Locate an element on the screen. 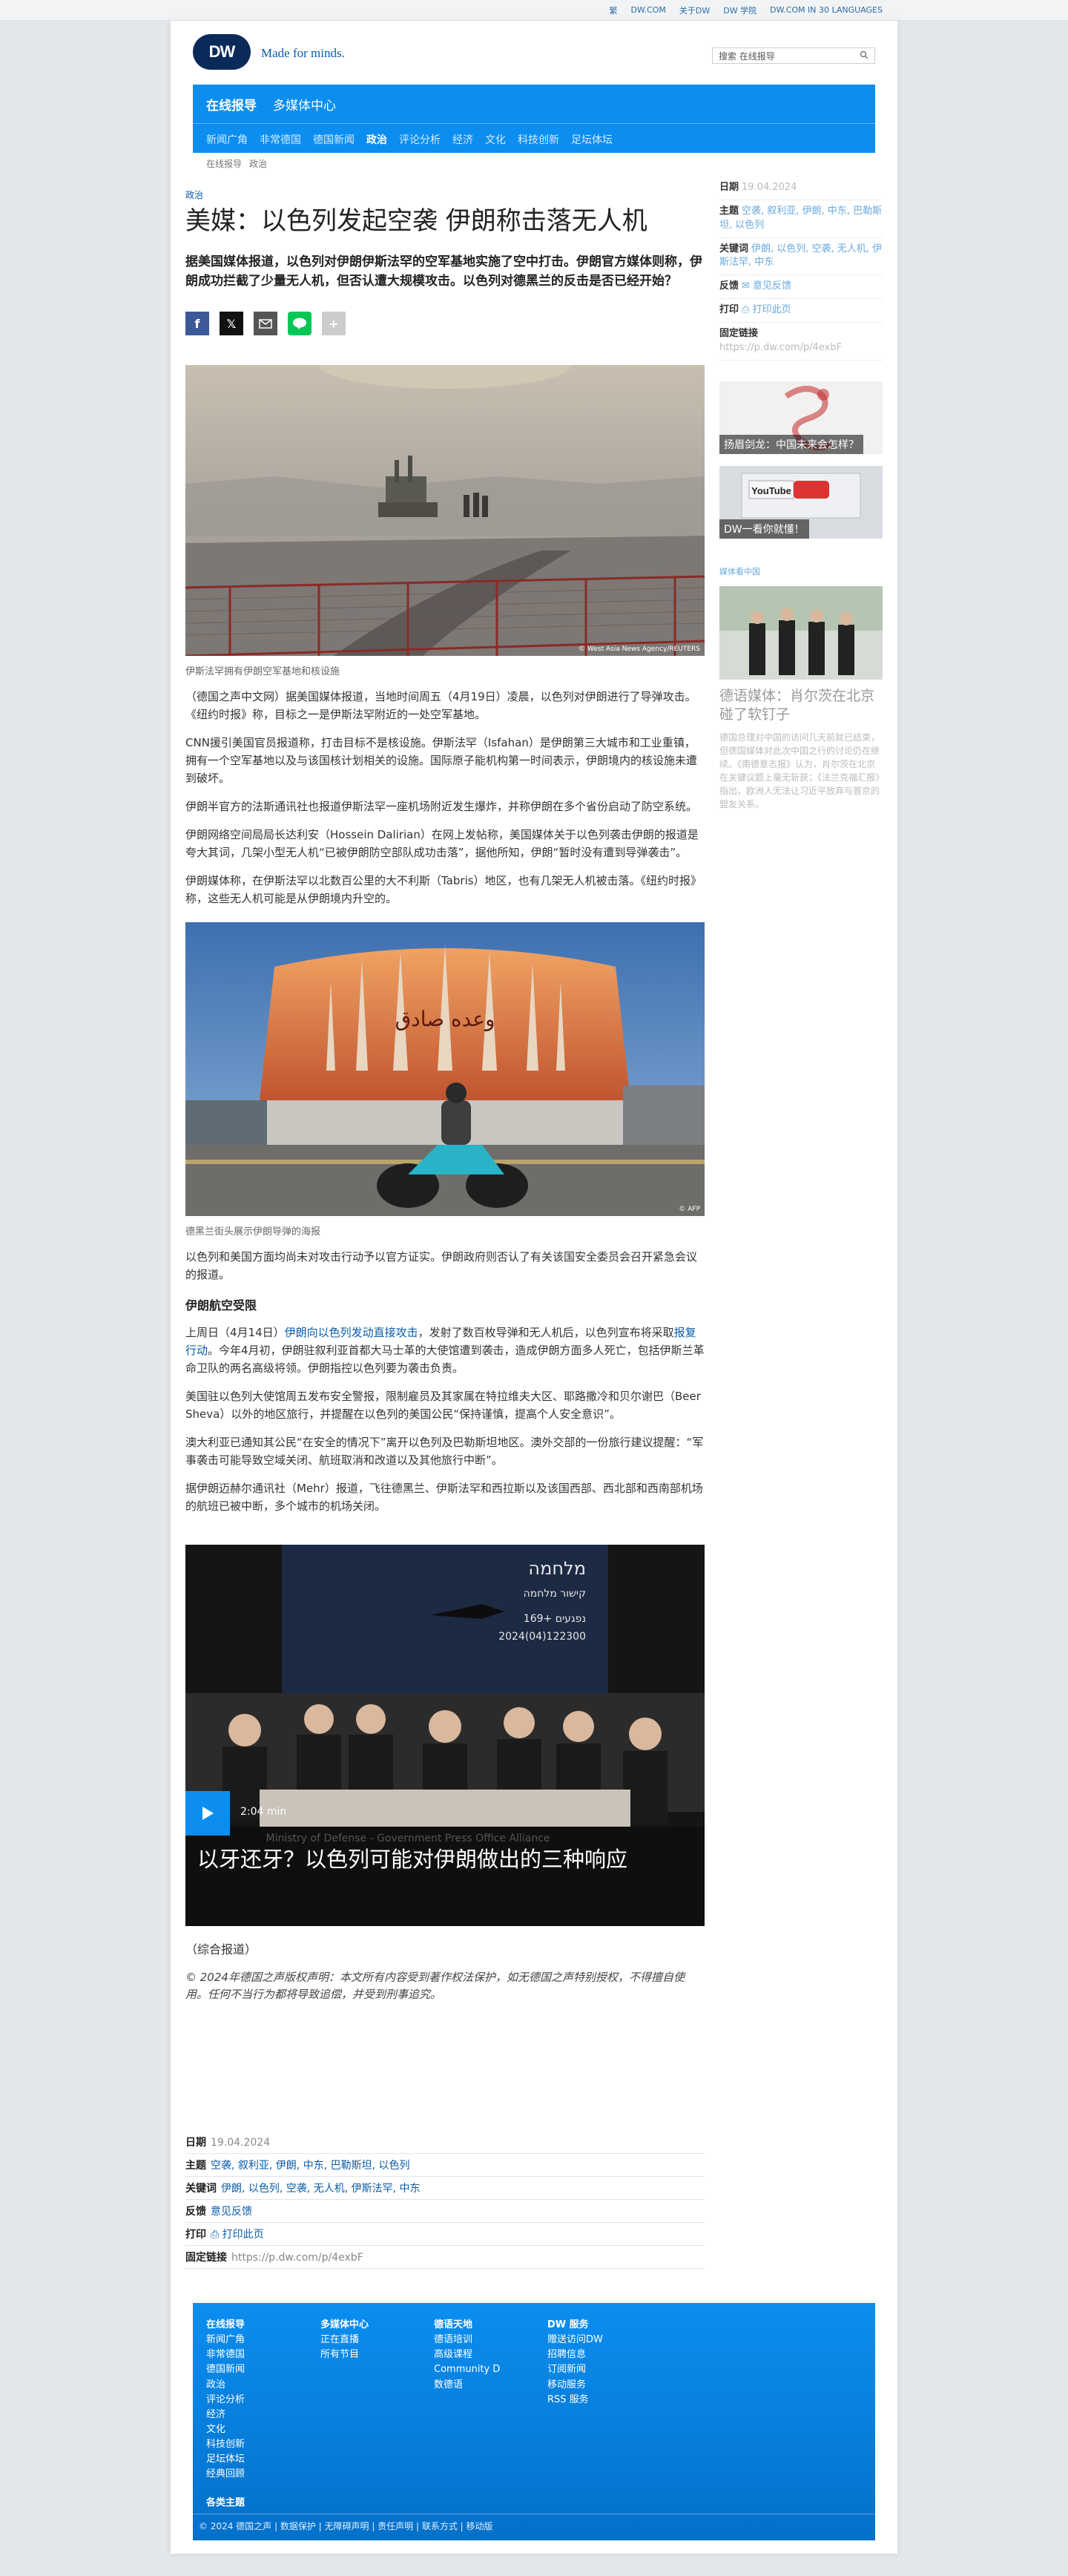  footer-link: 文化 is located at coordinates (225, 2429).